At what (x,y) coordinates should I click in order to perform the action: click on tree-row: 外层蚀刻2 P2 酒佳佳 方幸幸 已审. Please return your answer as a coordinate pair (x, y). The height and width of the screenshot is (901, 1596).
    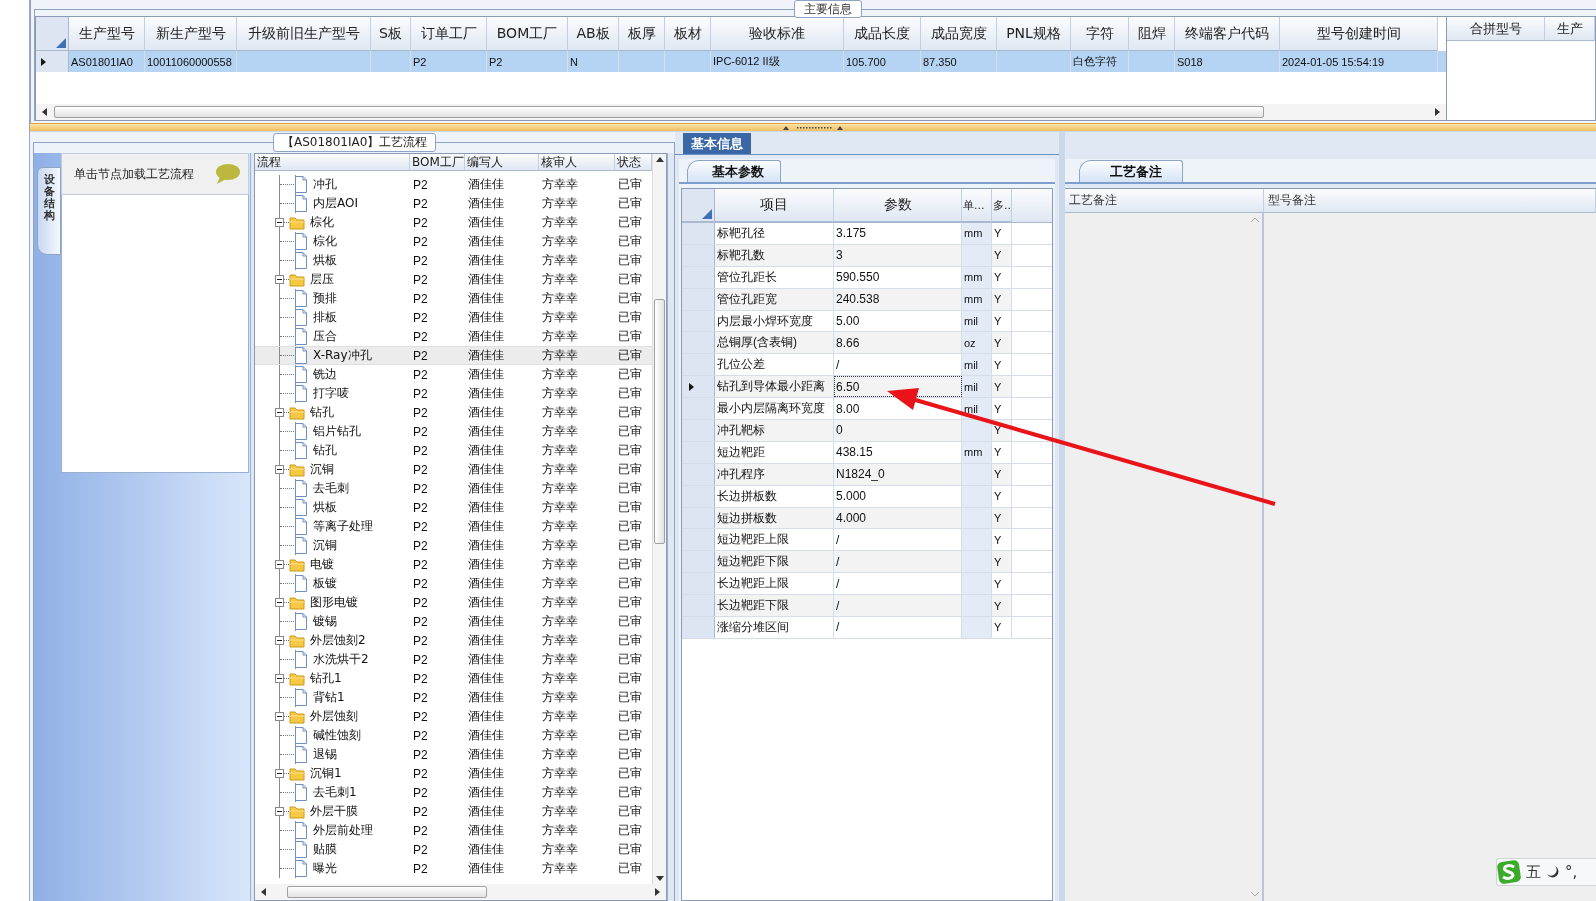
    Looking at the image, I should click on (454, 640).